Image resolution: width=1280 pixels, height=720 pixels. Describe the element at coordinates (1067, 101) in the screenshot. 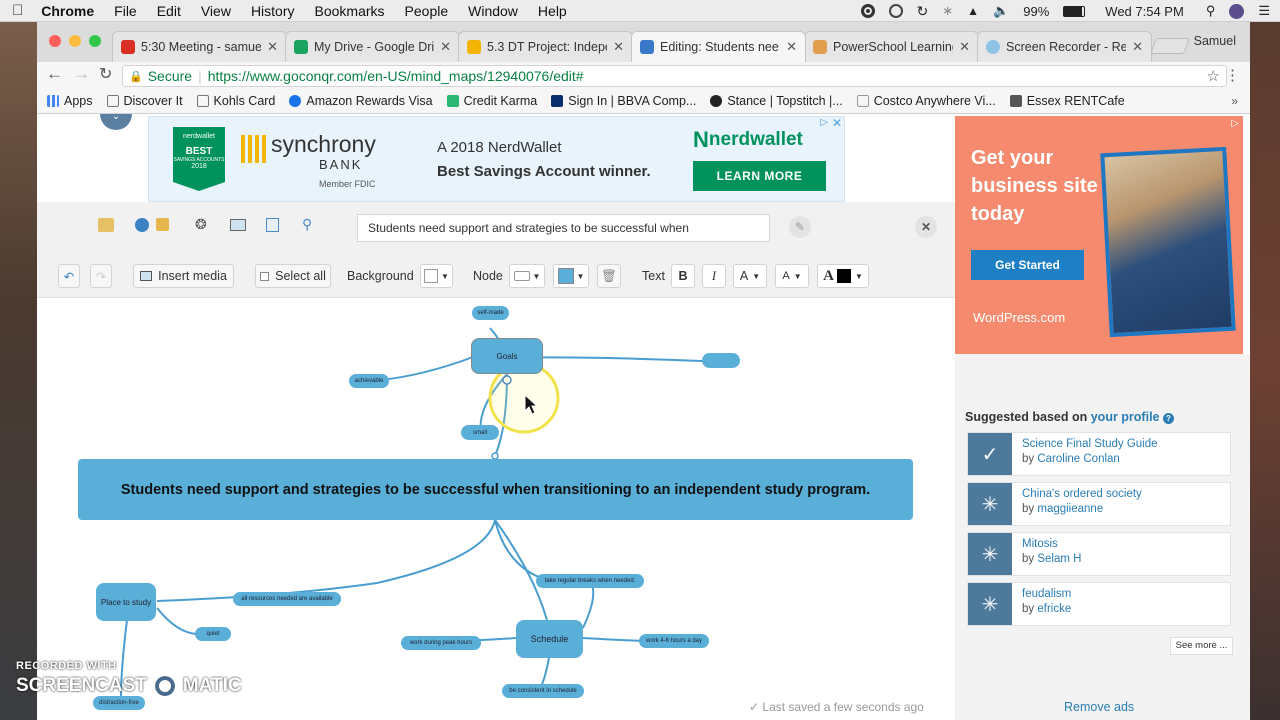

I see `bookmark-essex: Essex RENTCafe` at that location.